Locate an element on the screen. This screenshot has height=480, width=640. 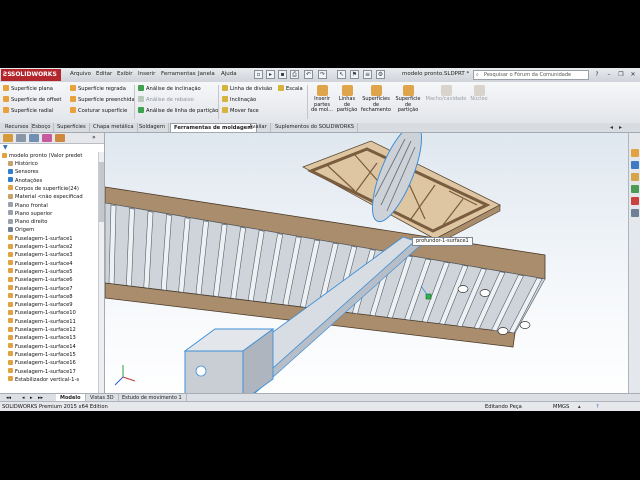
display-manager-tab-icon is located at coordinates (60, 138).